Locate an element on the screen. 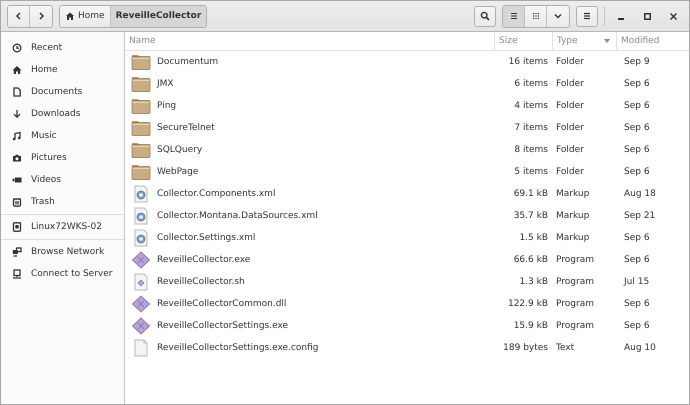  sidebar-item: Documents is located at coordinates (62, 92).